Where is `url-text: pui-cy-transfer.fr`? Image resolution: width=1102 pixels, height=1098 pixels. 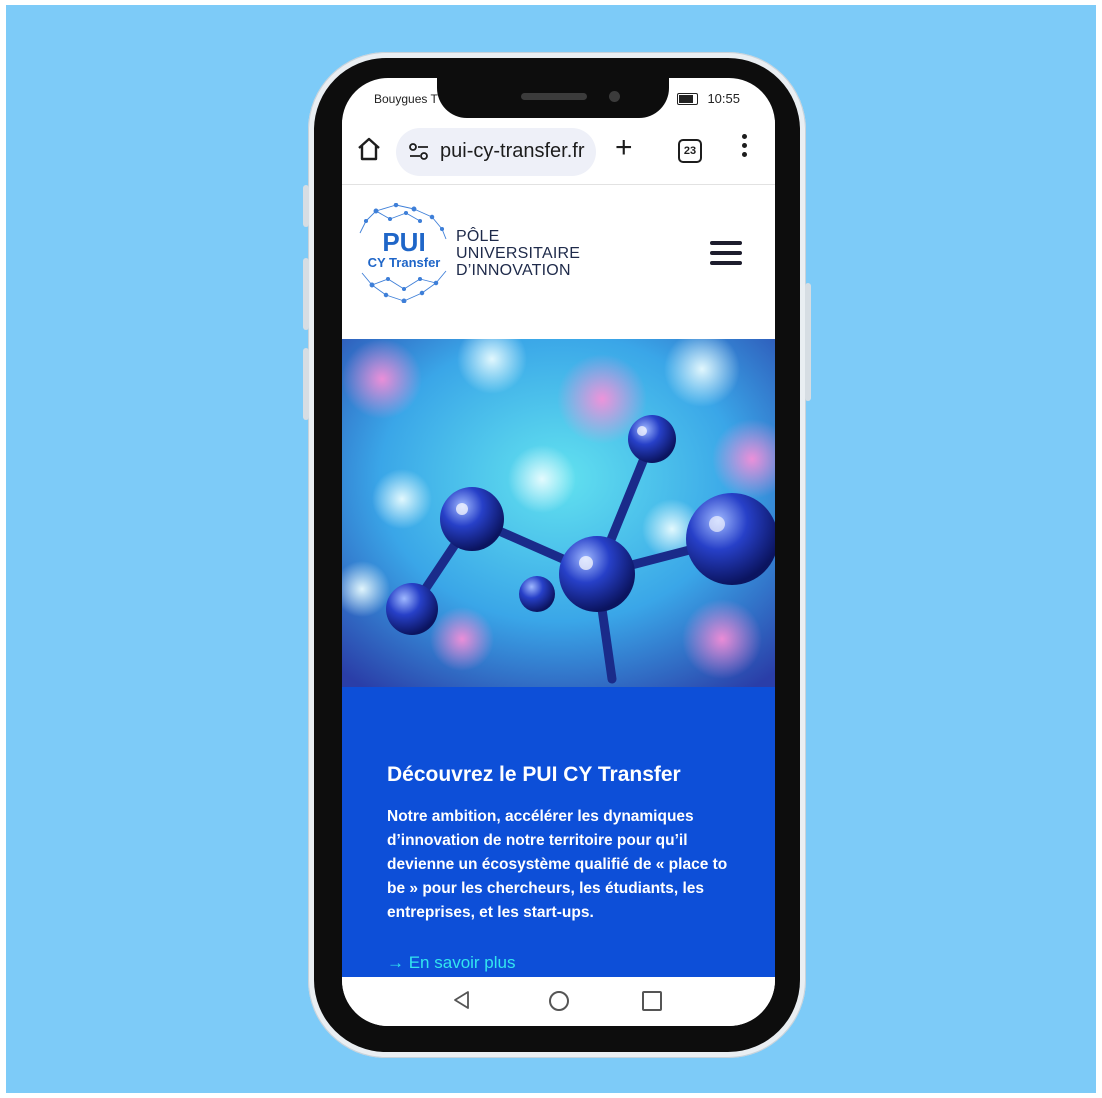
url-text: pui-cy-transfer.fr is located at coordinates (512, 151).